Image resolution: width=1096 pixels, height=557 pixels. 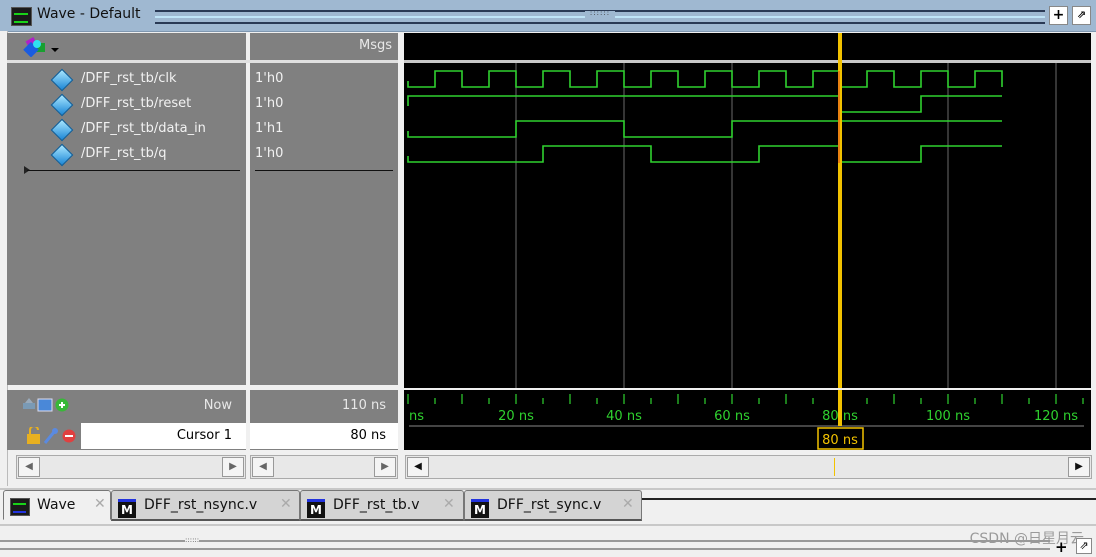 What do you see at coordinates (324, 436) in the screenshot?
I see `cursor-value-field: 80 ns` at bounding box center [324, 436].